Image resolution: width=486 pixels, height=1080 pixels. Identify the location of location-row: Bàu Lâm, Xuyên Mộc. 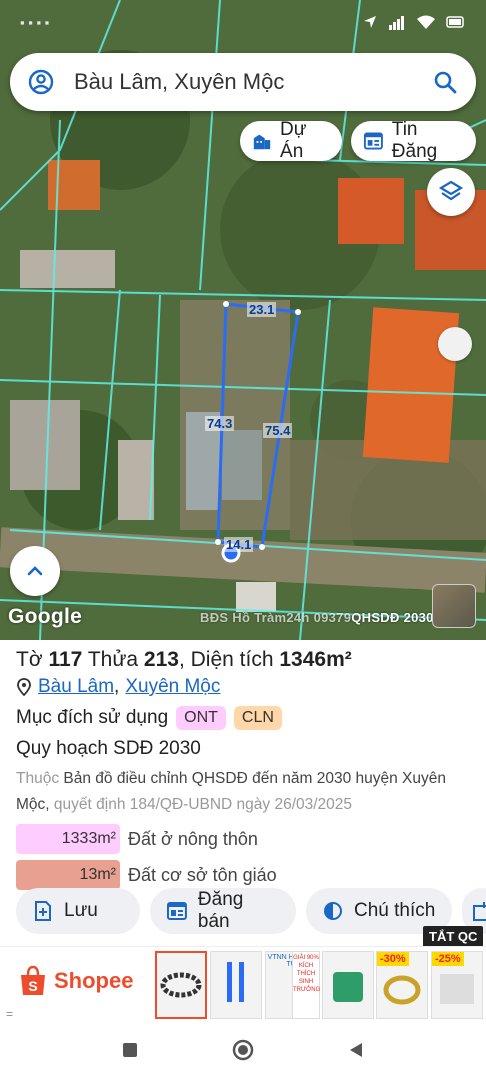
(243, 687).